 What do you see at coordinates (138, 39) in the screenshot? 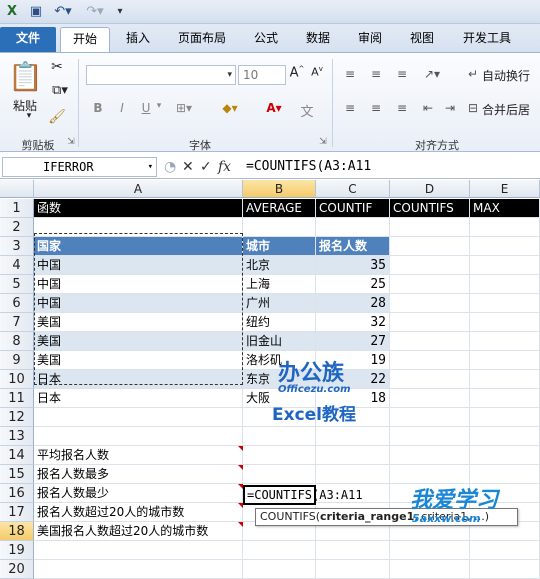
I see `tab-insert: 插入` at bounding box center [138, 39].